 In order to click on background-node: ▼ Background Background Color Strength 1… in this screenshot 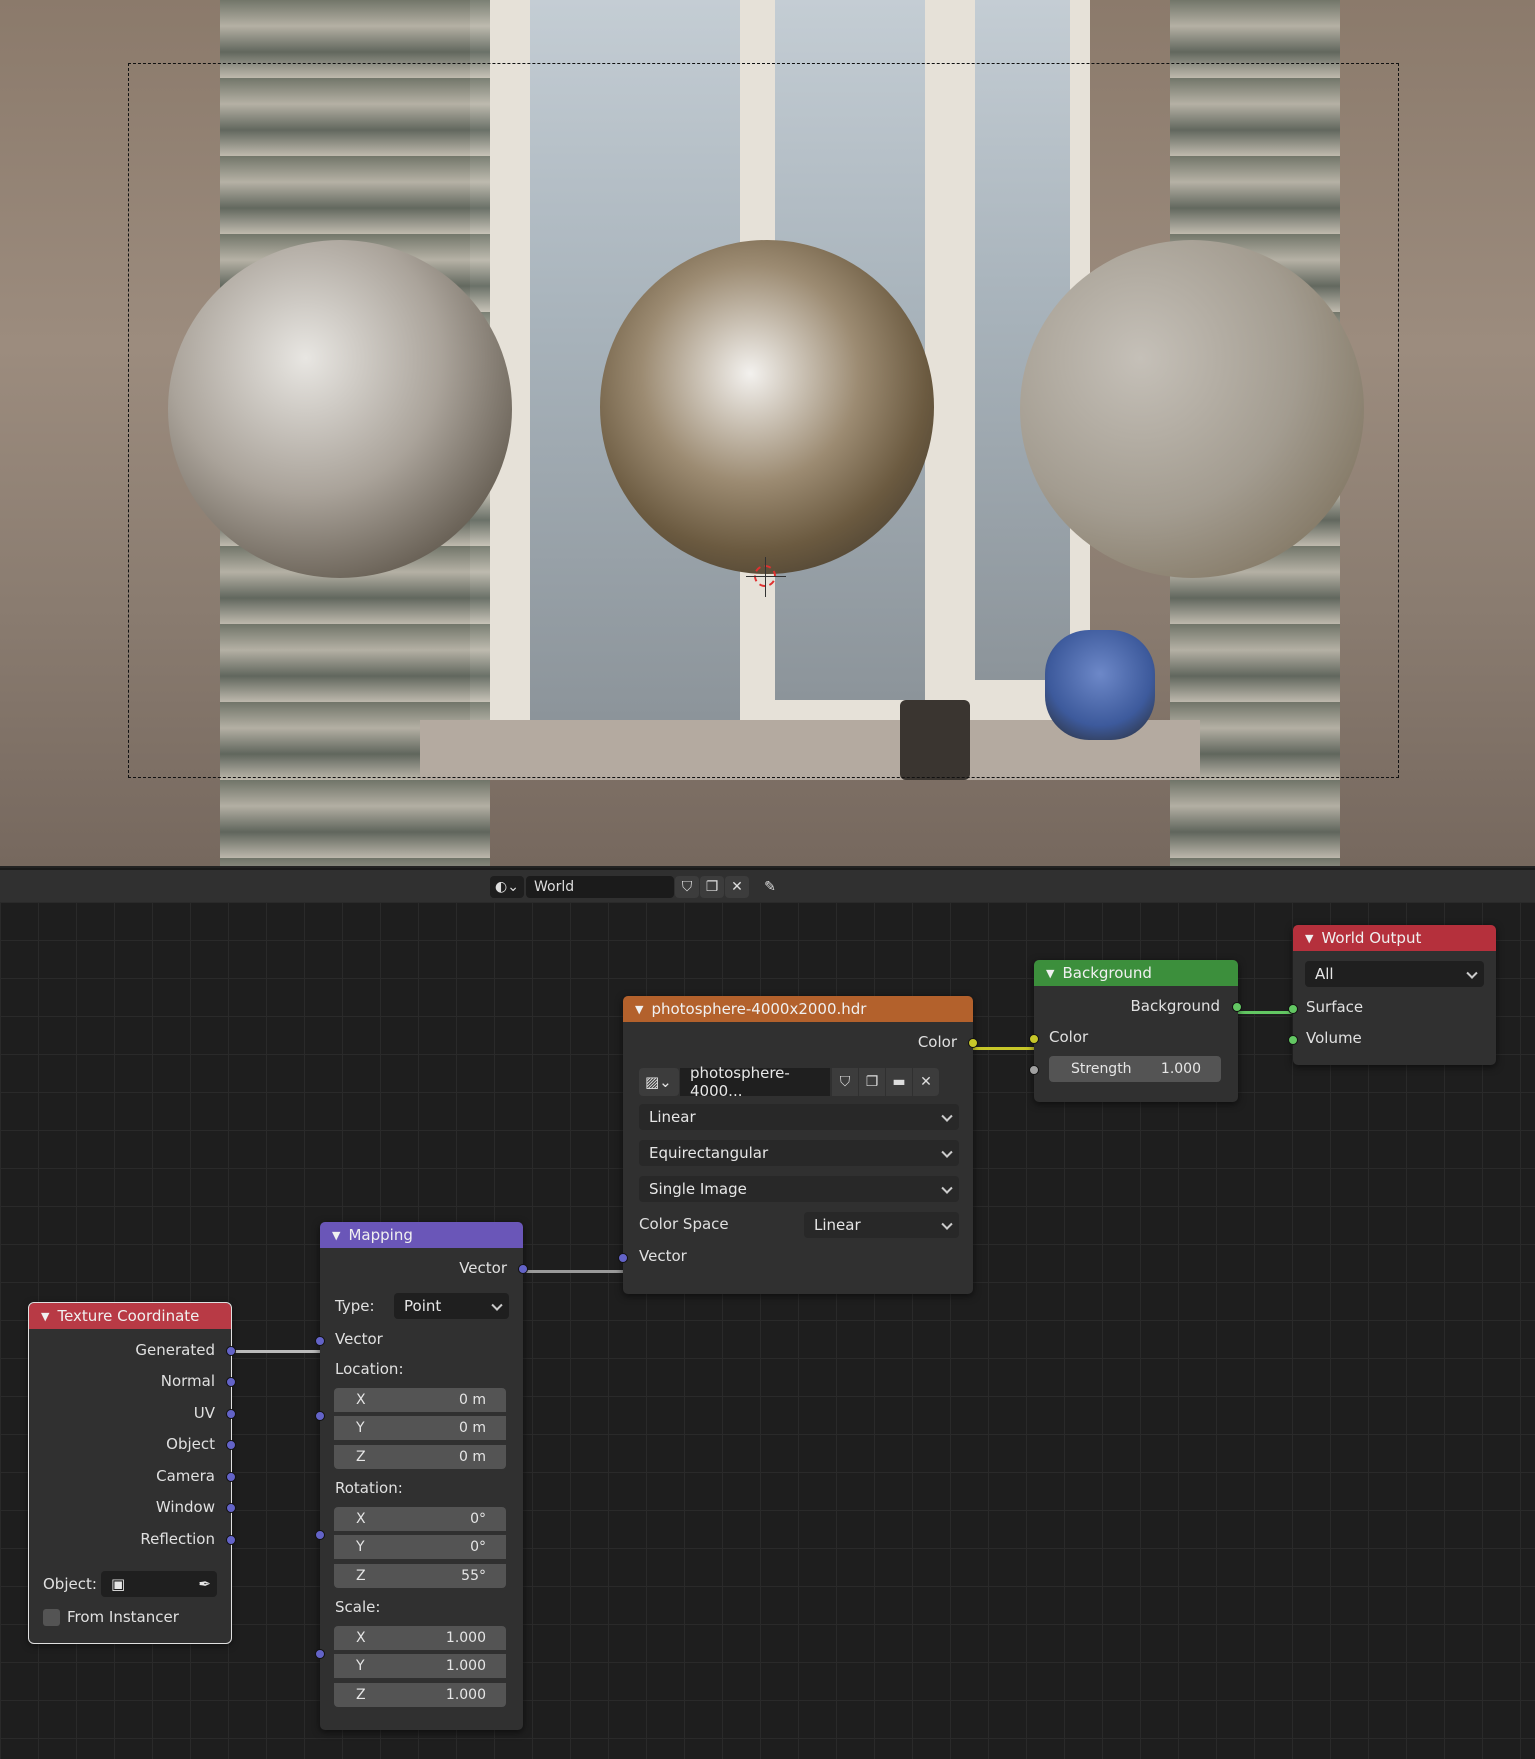, I will do `click(1135, 1031)`.